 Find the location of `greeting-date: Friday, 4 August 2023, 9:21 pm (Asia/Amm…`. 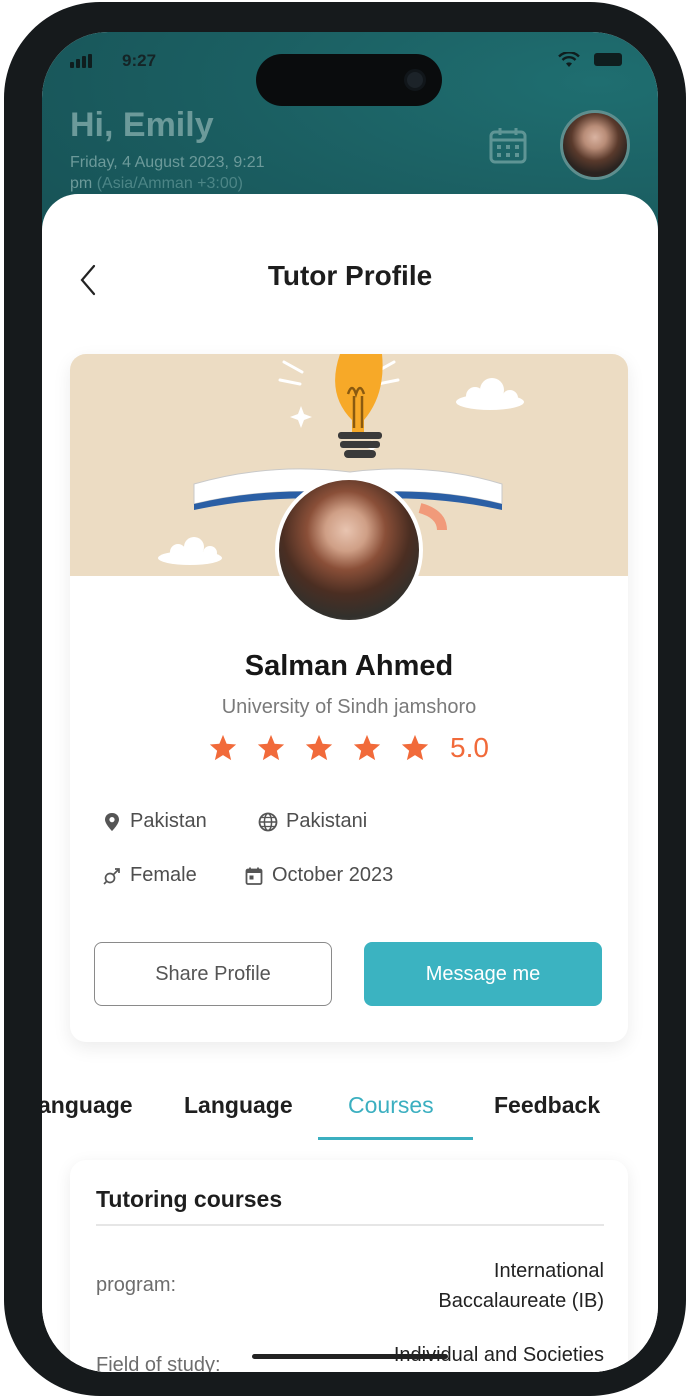

greeting-date: Friday, 4 August 2023, 9:21 pm (Asia/Amm… is located at coordinates (200, 173).